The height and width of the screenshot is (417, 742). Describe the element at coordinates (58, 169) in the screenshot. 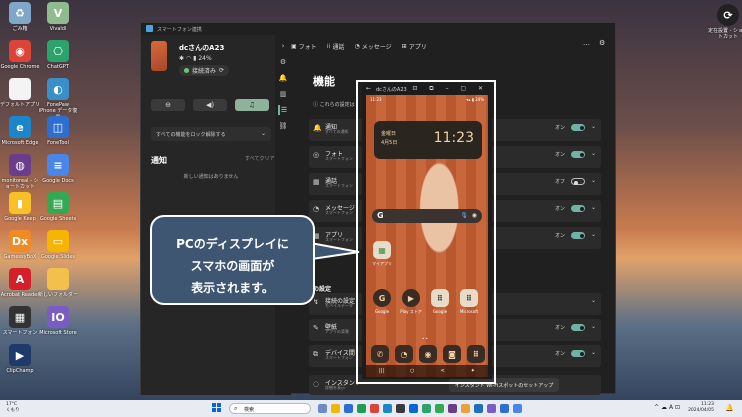

I see `desktop-icon: ≡ Google Docs` at that location.